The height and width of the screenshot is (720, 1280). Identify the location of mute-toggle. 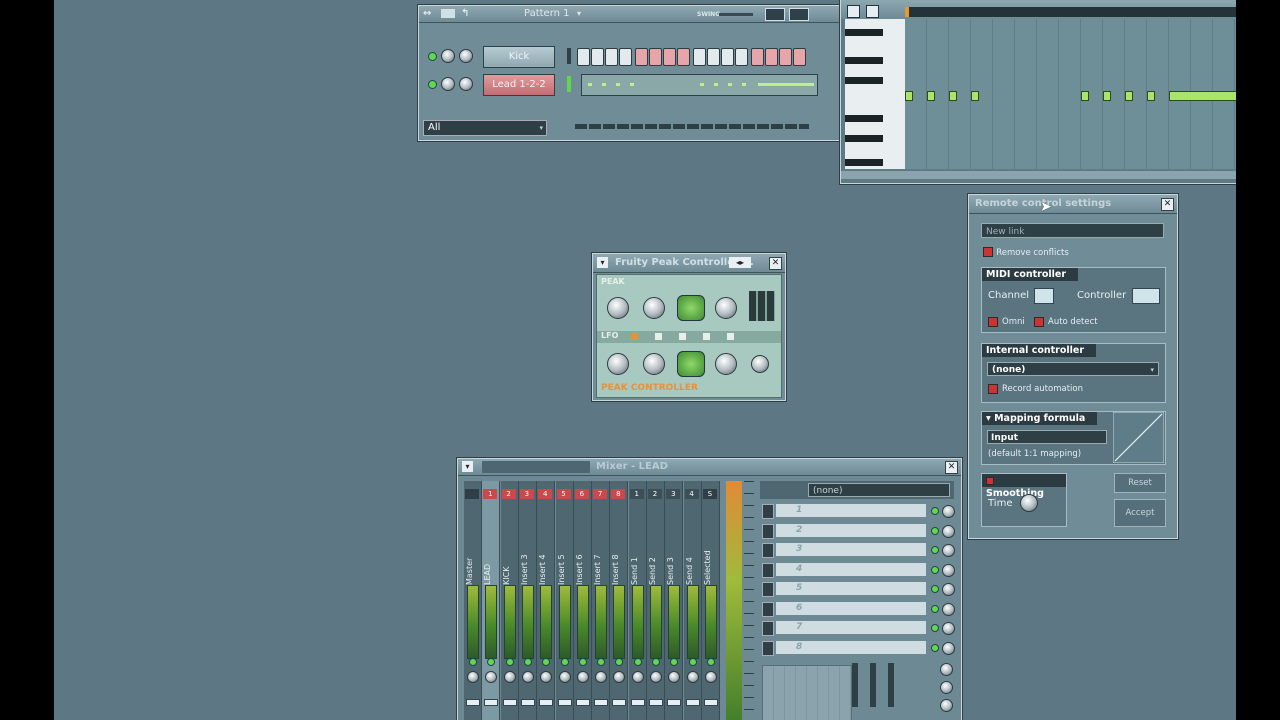
(691, 308).